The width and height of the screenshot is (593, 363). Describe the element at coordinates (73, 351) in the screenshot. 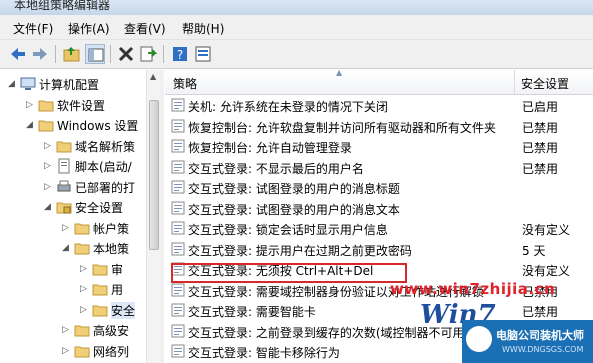

I see `tree-item: ▷ 网络列` at that location.